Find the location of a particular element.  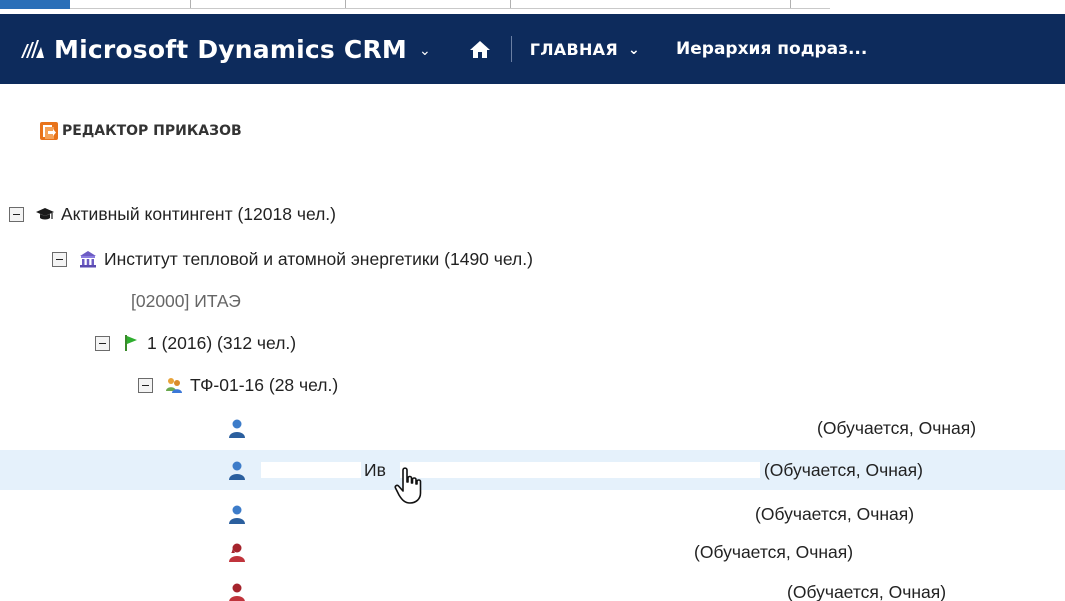

dynamics-logo-icon is located at coordinates (32, 49).